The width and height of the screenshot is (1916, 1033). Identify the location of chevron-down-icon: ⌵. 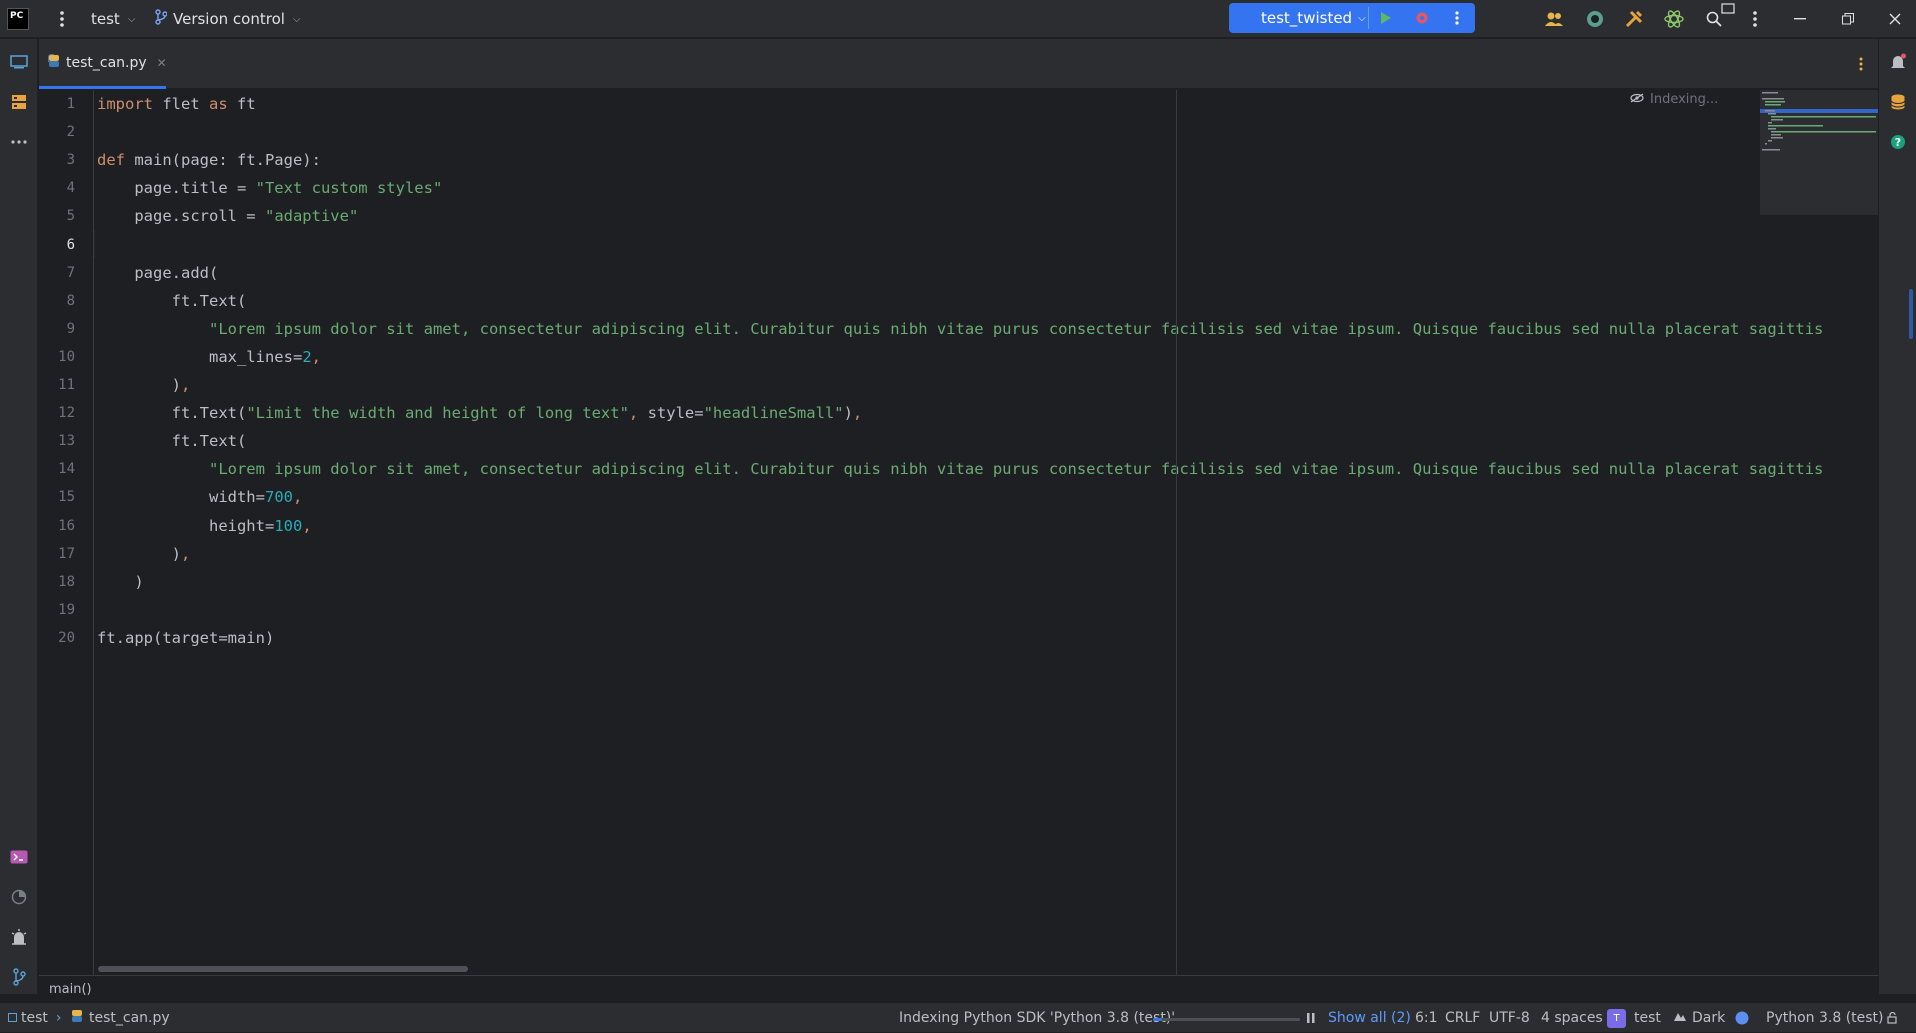
(131, 19).